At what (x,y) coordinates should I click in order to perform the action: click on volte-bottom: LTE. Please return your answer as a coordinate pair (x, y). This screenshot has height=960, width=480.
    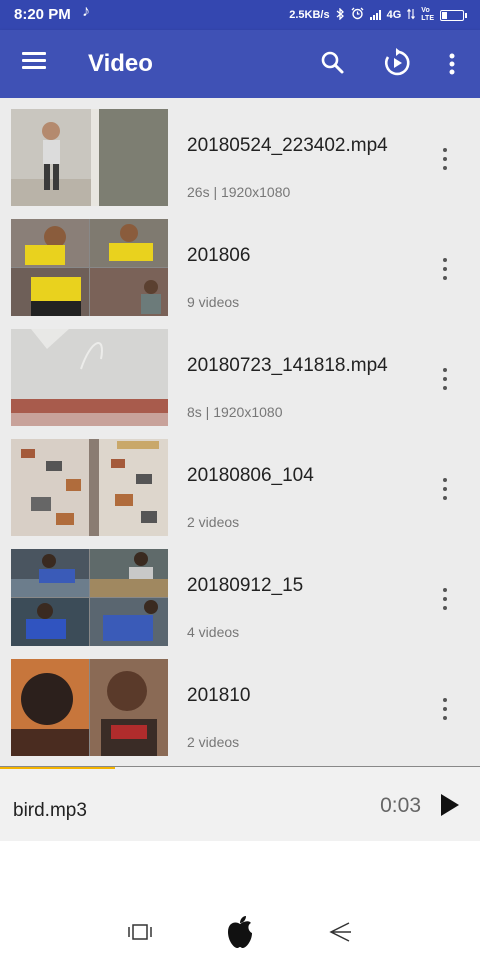
    Looking at the image, I should click on (427, 18).